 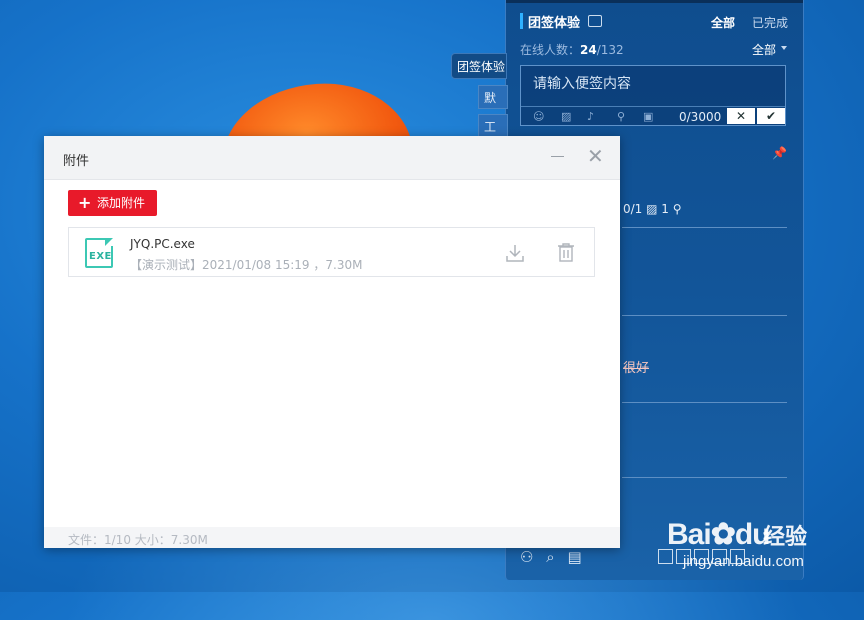 I want to click on paw-icon: ✿, so click(x=723, y=534).